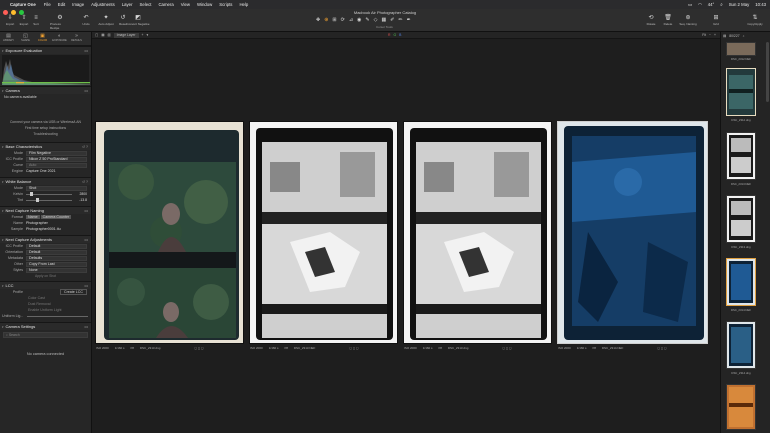 Image resolution: width=770 pixels, height=433 pixels. Describe the element at coordinates (45, 285) in the screenshot. I see `lcc-header: ▾ LCC •••` at that location.